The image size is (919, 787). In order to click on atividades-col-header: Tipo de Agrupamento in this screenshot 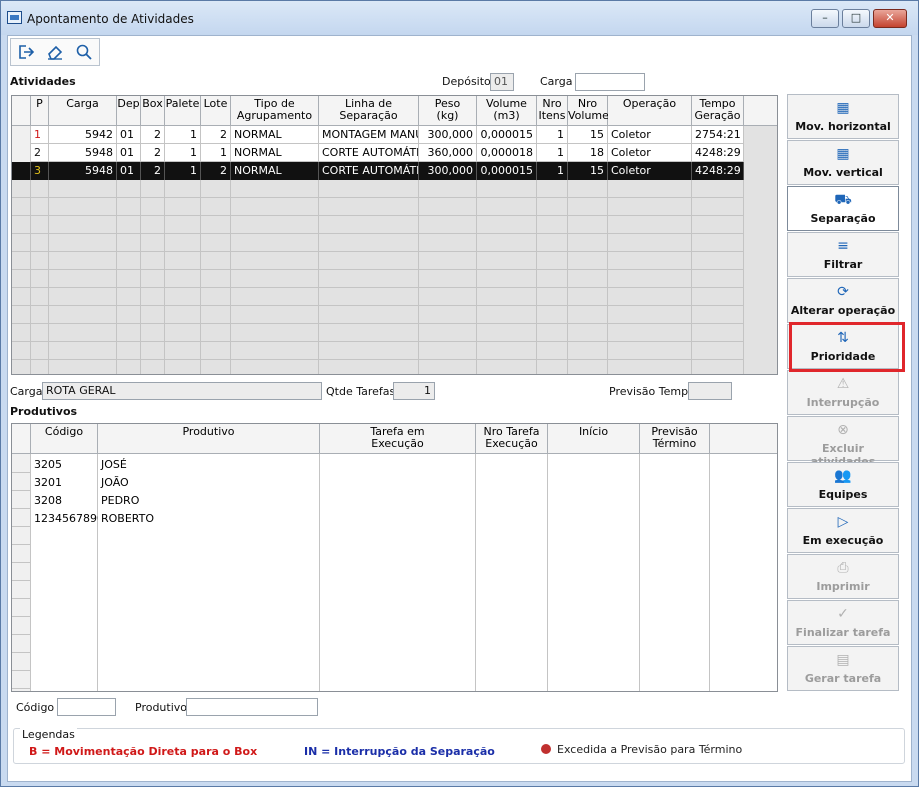, I will do `click(275, 111)`.